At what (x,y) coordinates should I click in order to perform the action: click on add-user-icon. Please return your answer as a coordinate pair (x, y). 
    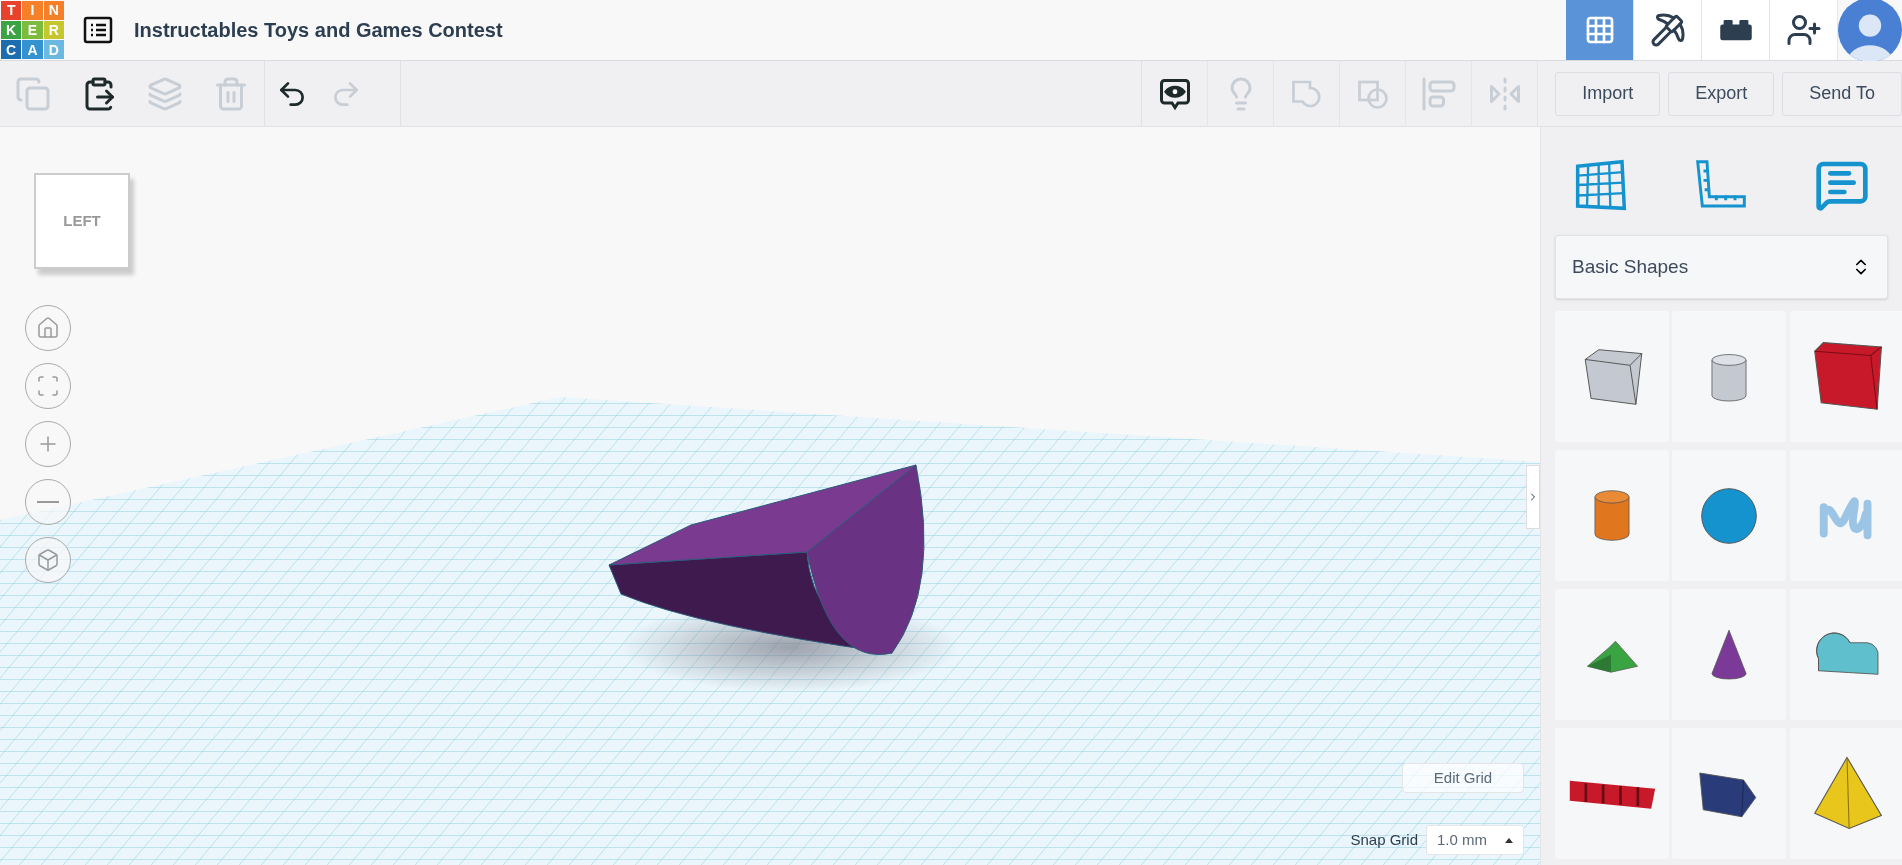
    Looking at the image, I should click on (1803, 30).